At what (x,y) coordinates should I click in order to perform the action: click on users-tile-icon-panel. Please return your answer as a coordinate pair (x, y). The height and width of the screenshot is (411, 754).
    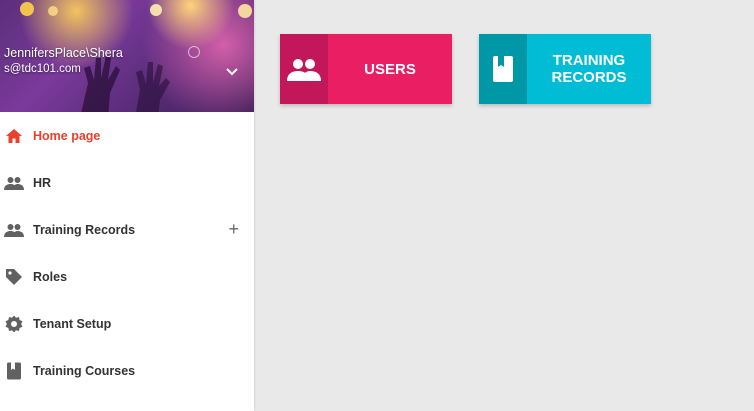
    Looking at the image, I should click on (304, 69).